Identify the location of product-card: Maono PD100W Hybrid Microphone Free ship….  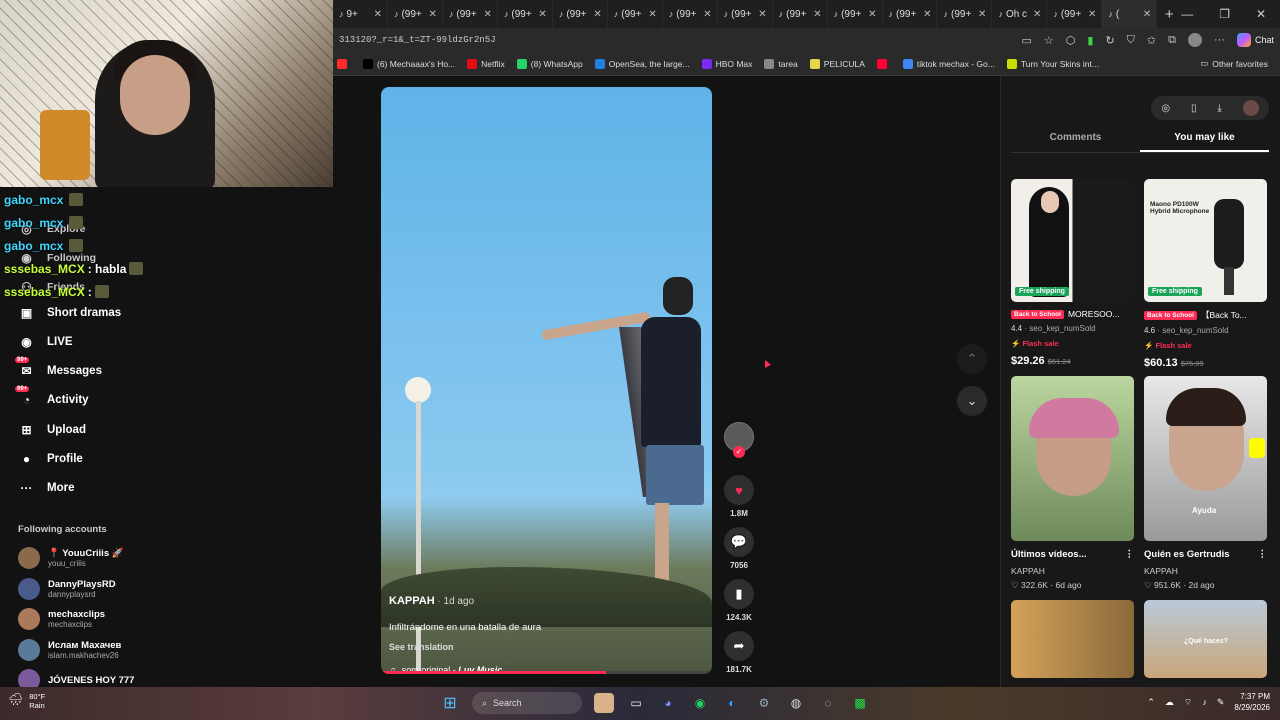
(1205, 274).